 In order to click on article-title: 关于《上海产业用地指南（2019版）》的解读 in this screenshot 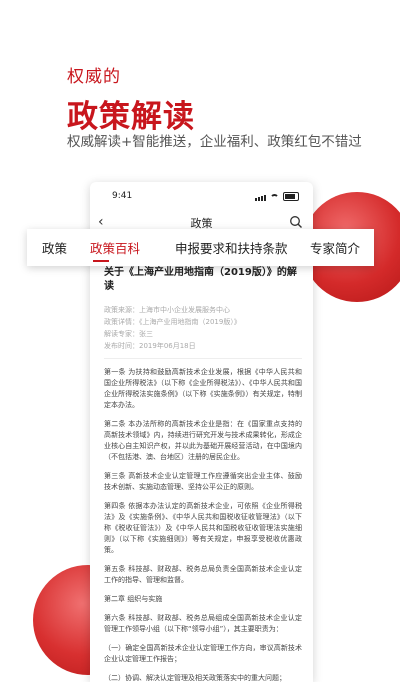, I will do `click(200, 279)`.